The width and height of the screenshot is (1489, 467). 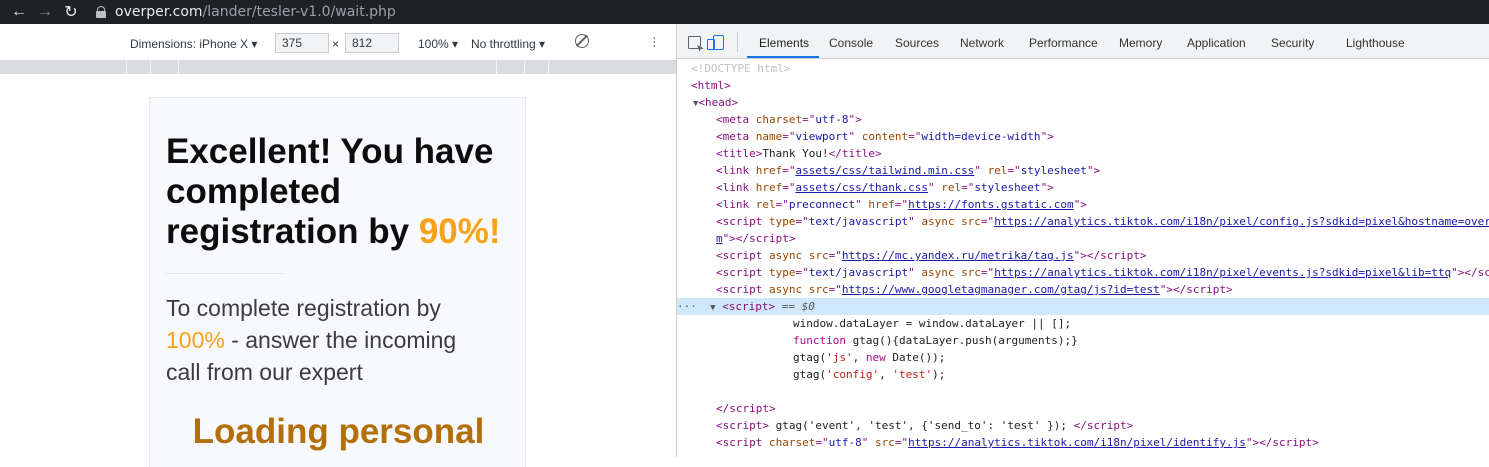 What do you see at coordinates (508, 44) in the screenshot?
I see `throttling-dropdown: No throttling ▾` at bounding box center [508, 44].